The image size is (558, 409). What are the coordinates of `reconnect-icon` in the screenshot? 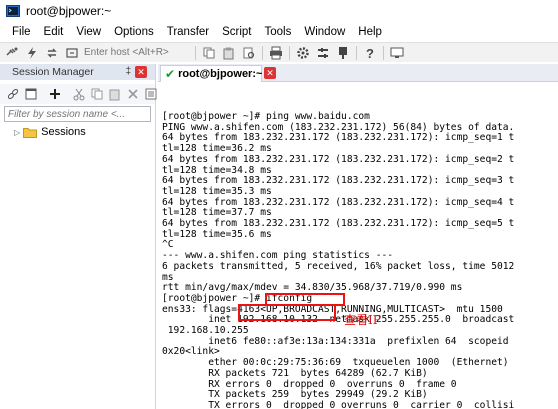 It's located at (52, 53).